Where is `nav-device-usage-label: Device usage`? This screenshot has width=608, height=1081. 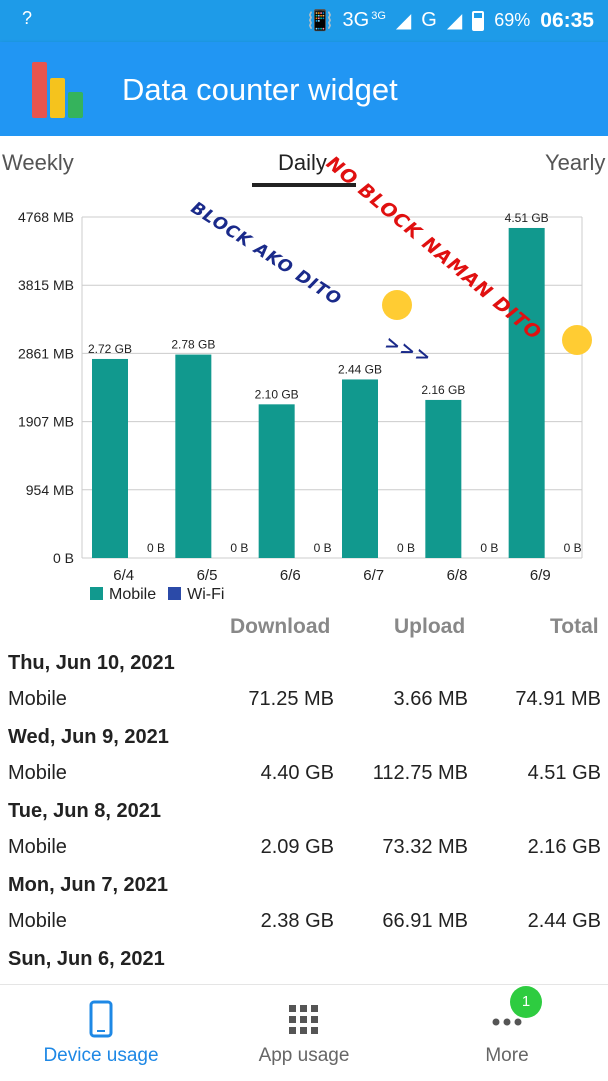 nav-device-usage-label: Device usage is located at coordinates (101, 1055).